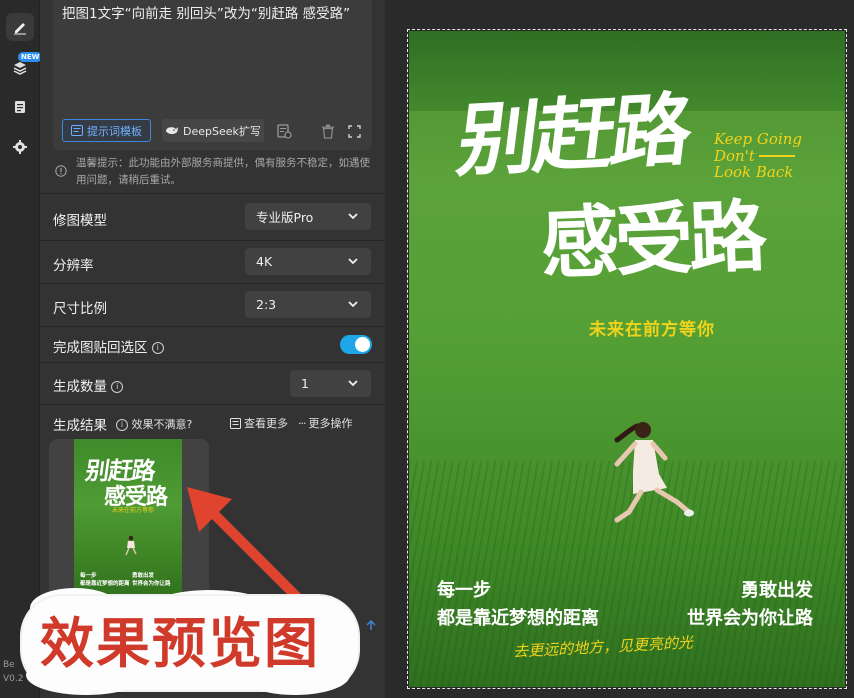 Image resolution: width=854 pixels, height=698 pixels. Describe the element at coordinates (180, 643) in the screenshot. I see `sticker-text: 效果预览图` at that location.